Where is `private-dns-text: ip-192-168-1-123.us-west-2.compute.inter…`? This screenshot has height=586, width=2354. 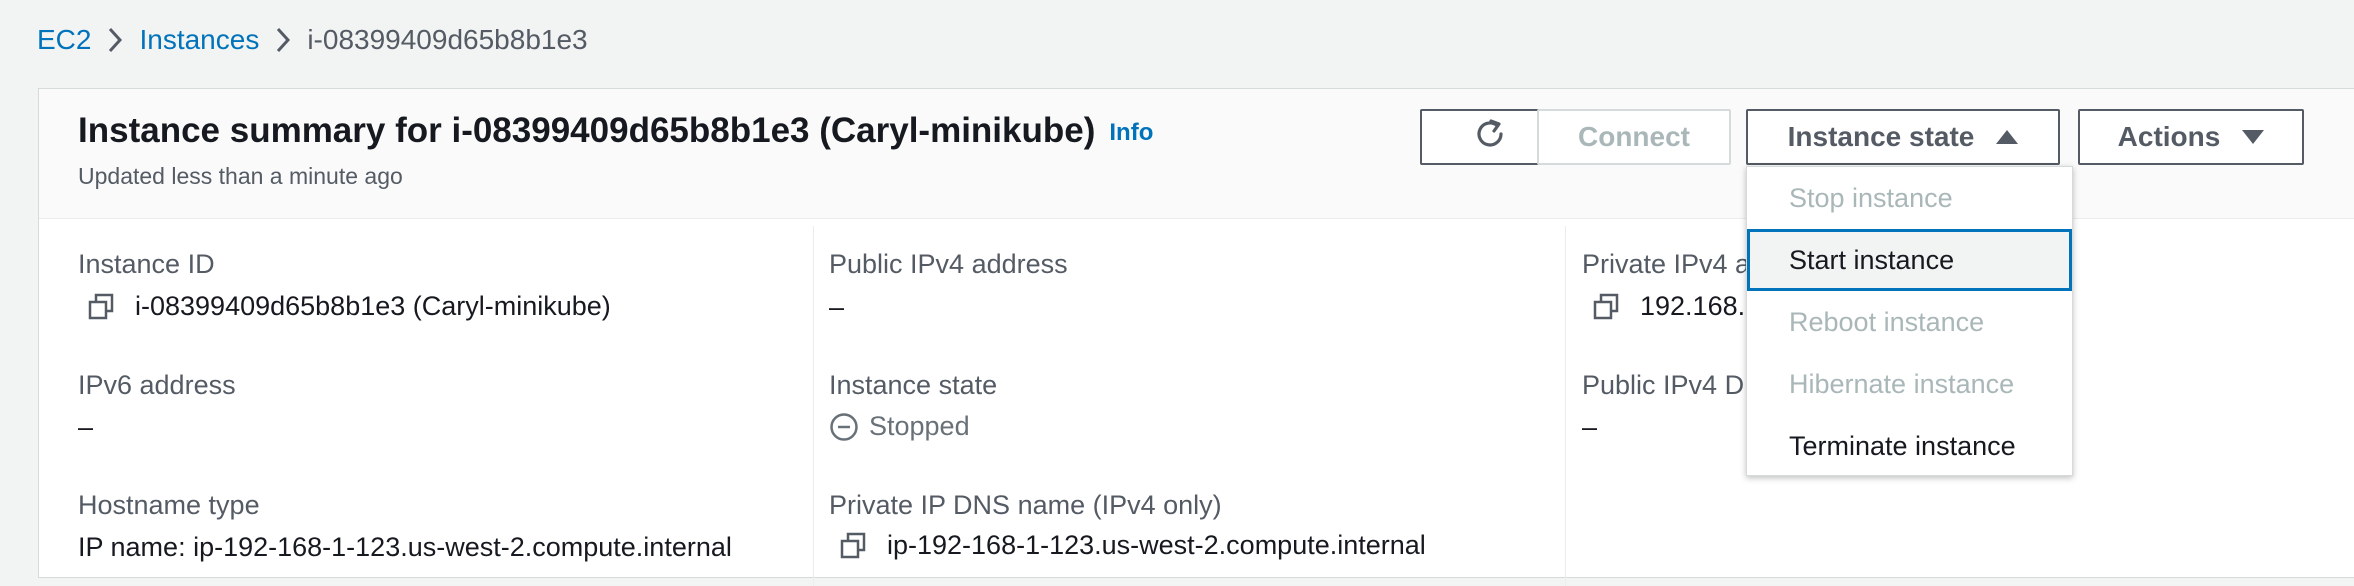
private-dns-text: ip-192-168-1-123.us-west-2.compute.inter… is located at coordinates (1156, 545).